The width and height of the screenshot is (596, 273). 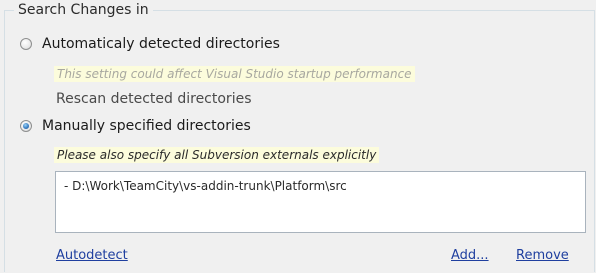 I want to click on auto-detected-radio-option: Automaticaly detected directories, so click(x=150, y=44).